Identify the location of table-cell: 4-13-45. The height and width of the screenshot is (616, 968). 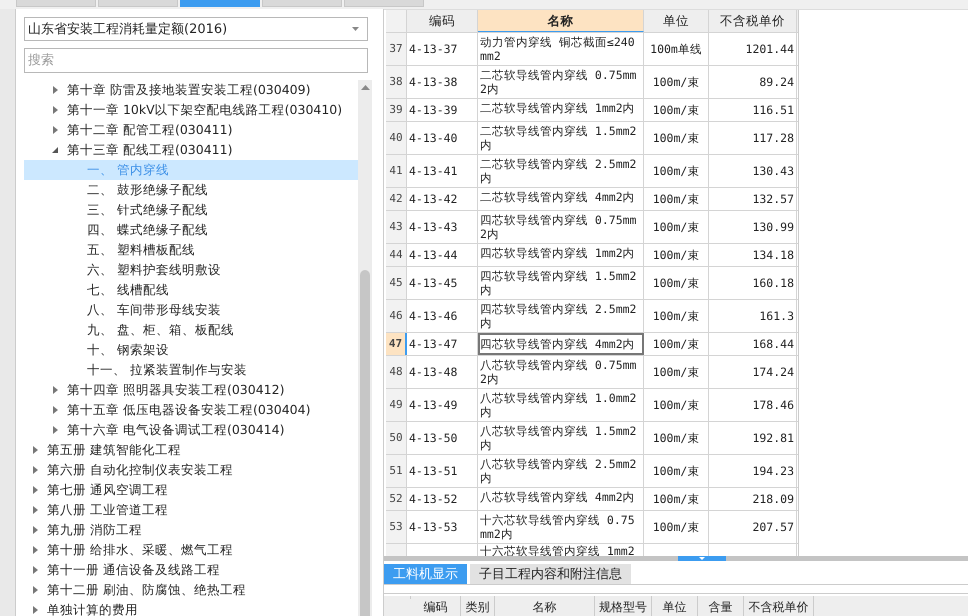
(442, 283).